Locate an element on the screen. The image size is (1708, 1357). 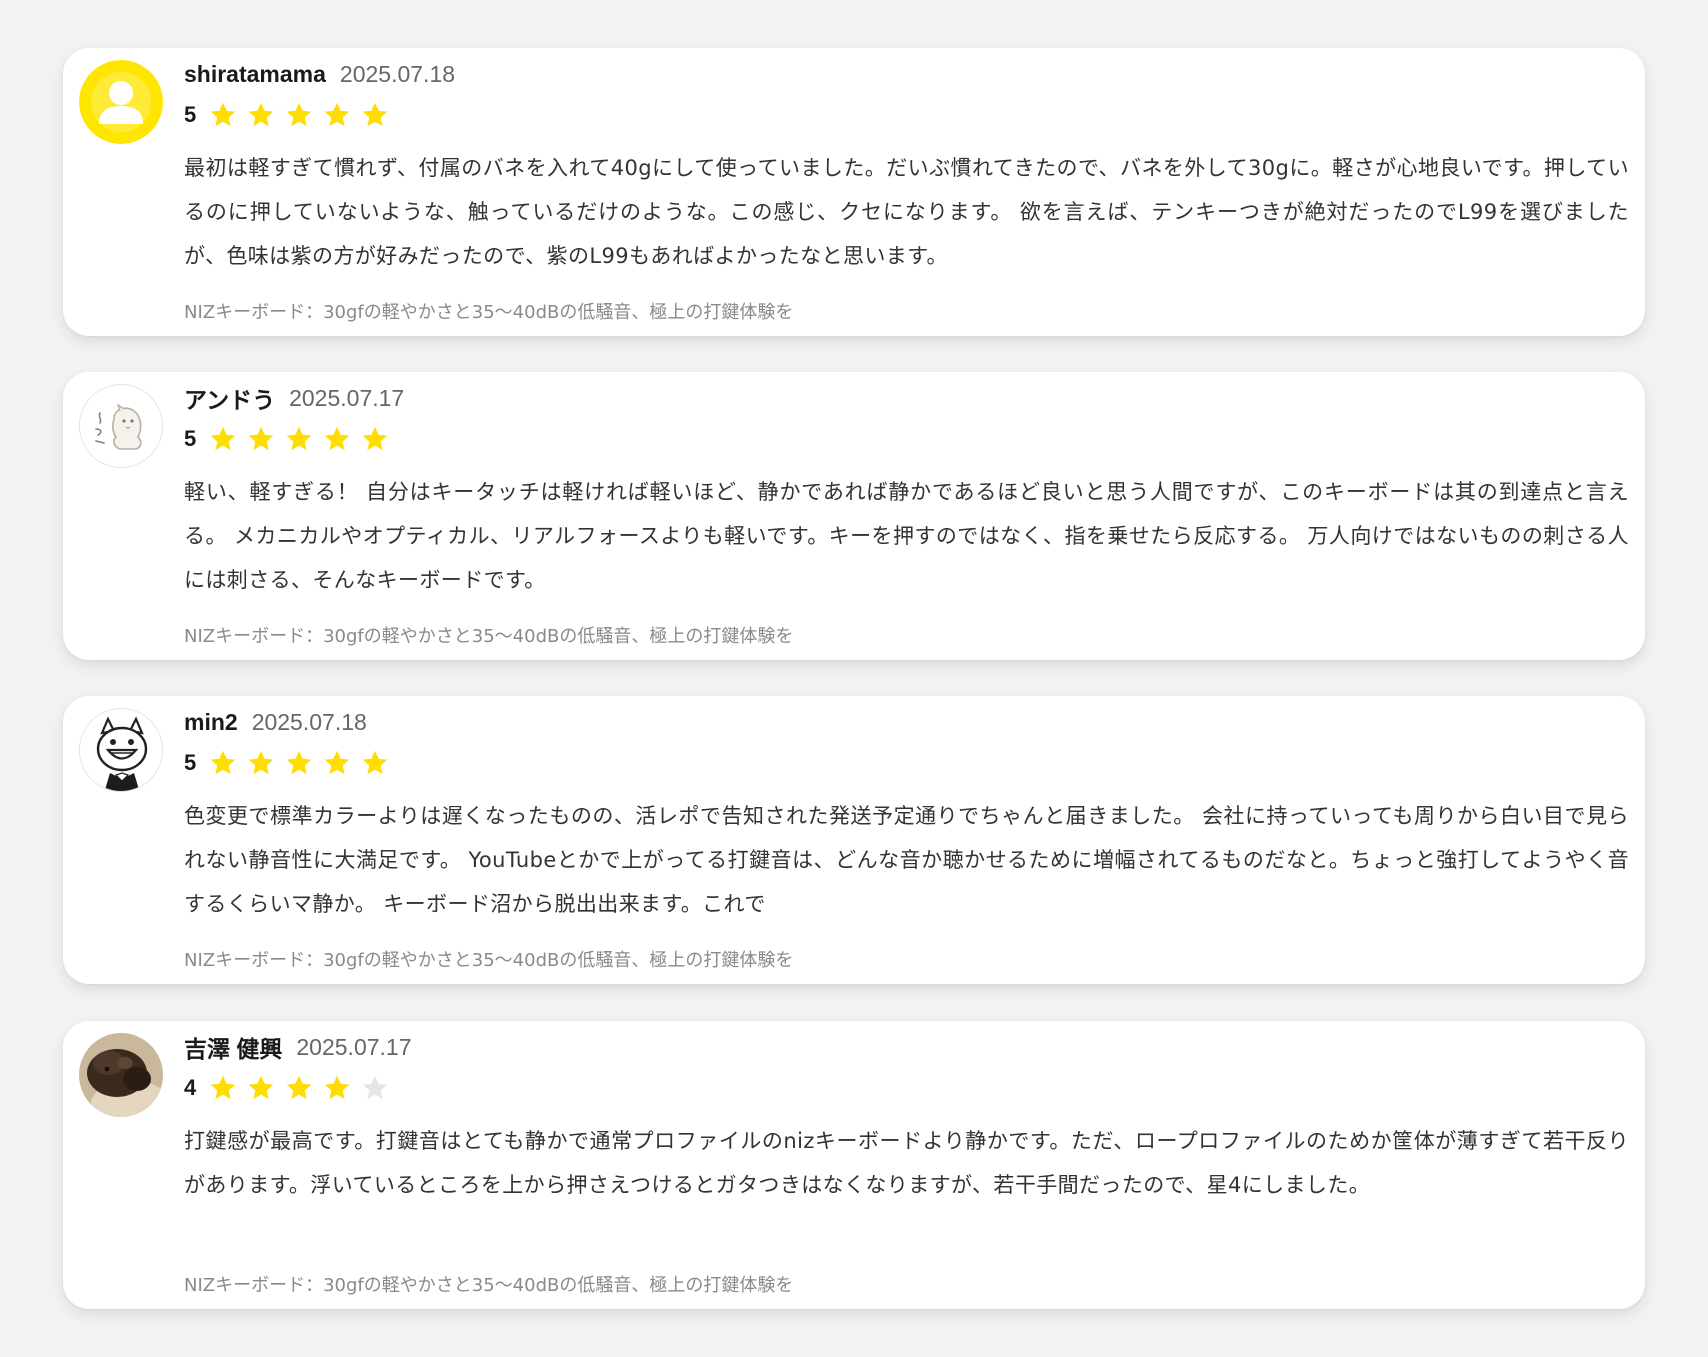
reviewer-name: アンドう is located at coordinates (230, 400).